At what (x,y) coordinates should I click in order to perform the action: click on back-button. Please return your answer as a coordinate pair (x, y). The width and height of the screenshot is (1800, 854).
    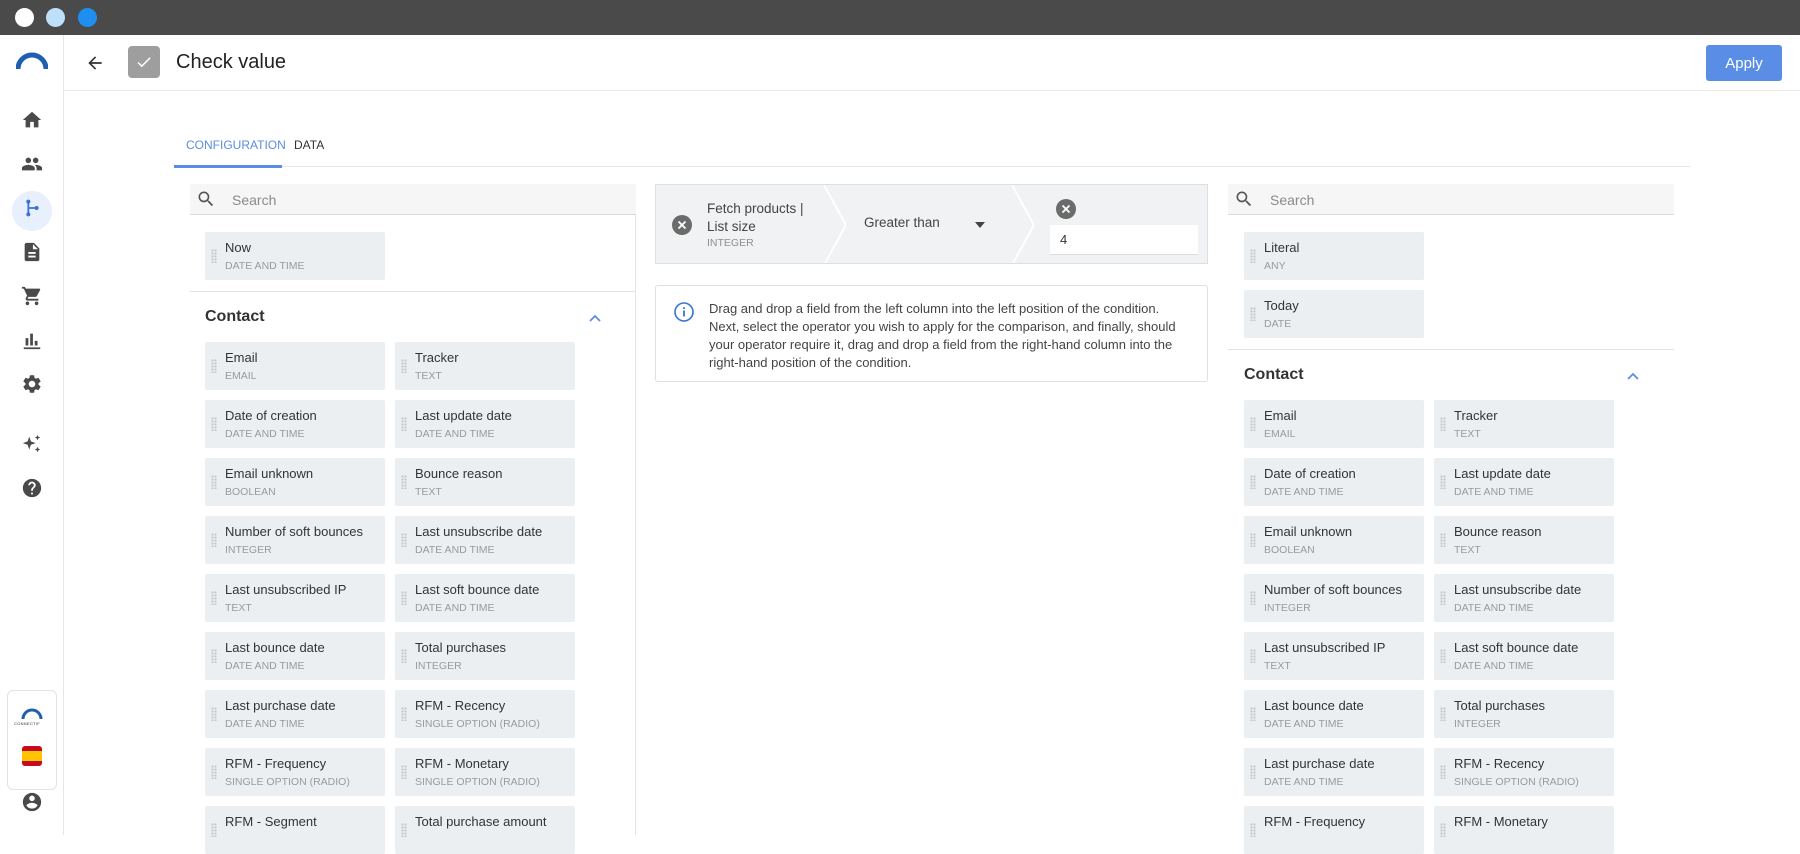
    Looking at the image, I should click on (95, 63).